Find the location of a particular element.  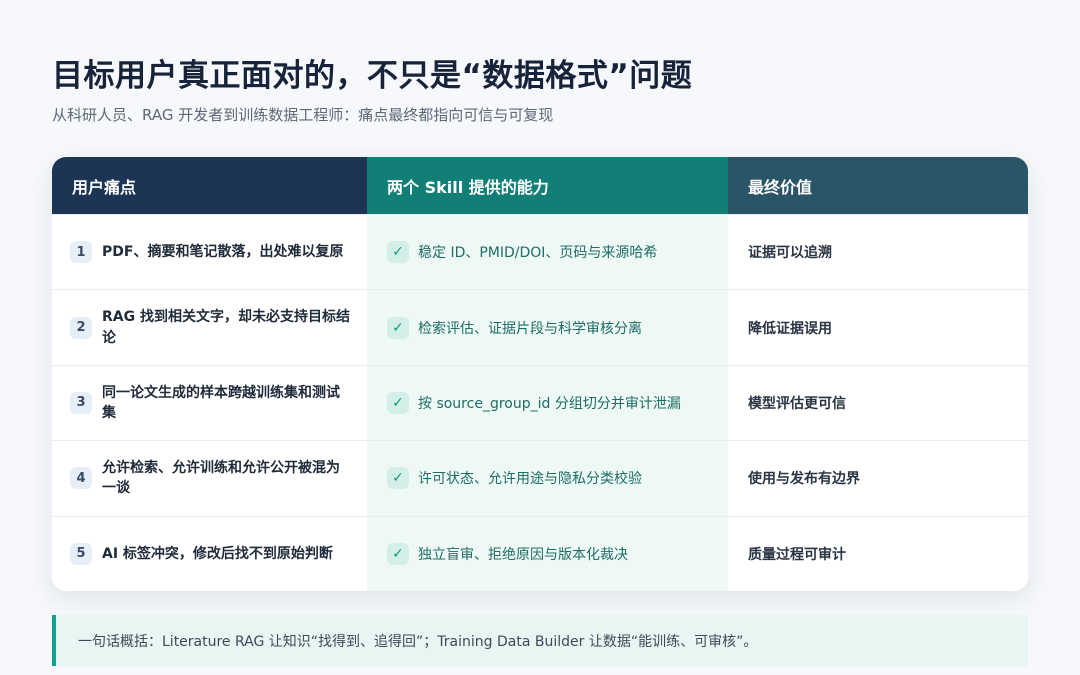

table-header: 用户痛点 两个 Skill 提供的能力 最终价值 is located at coordinates (540, 185).